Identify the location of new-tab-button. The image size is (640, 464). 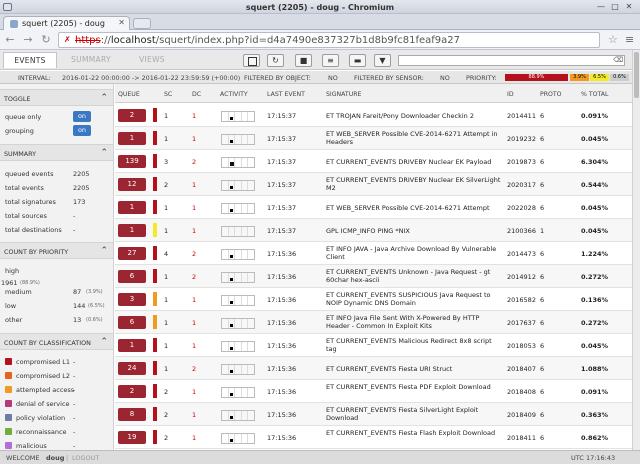
(142, 23).